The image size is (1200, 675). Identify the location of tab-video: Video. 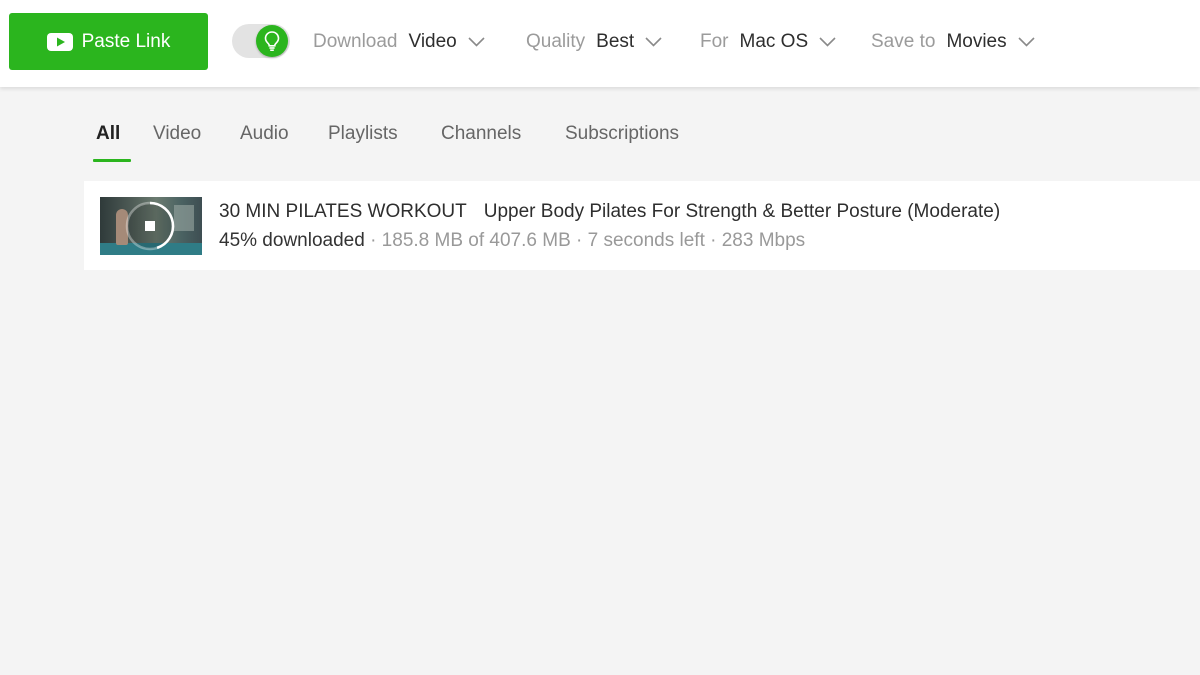
(177, 137).